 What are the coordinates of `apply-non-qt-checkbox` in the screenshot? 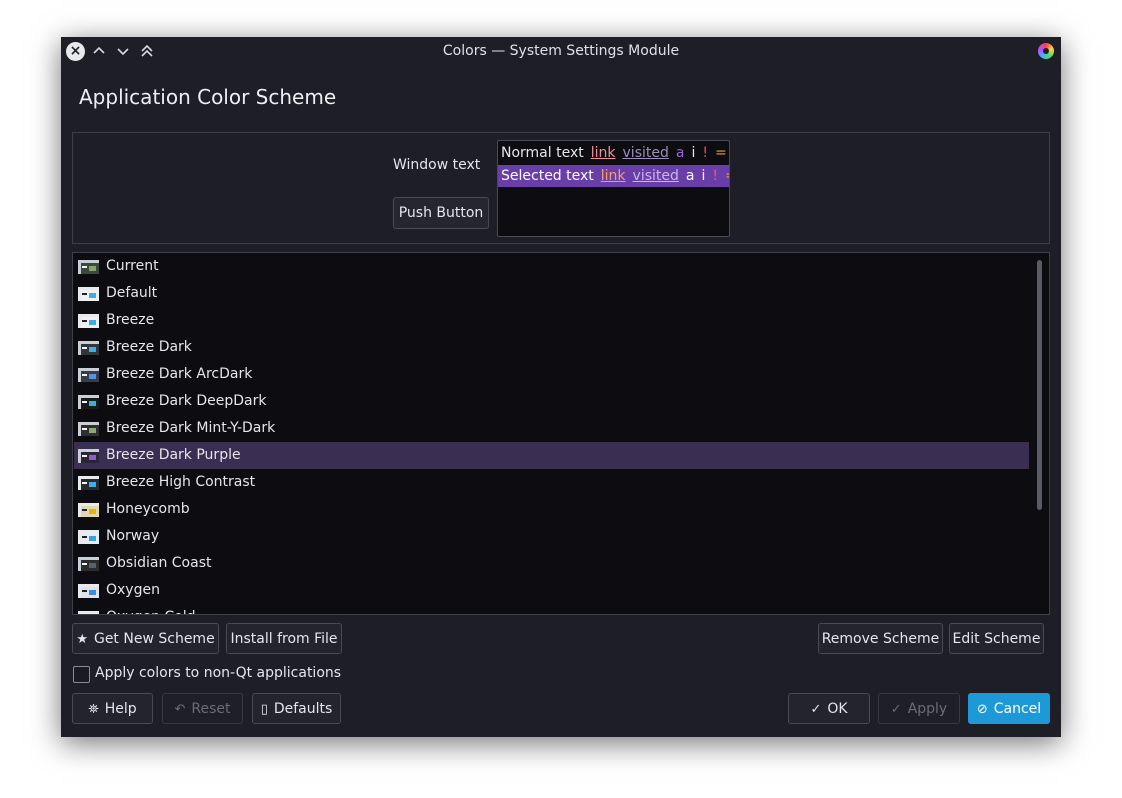 It's located at (81, 674).